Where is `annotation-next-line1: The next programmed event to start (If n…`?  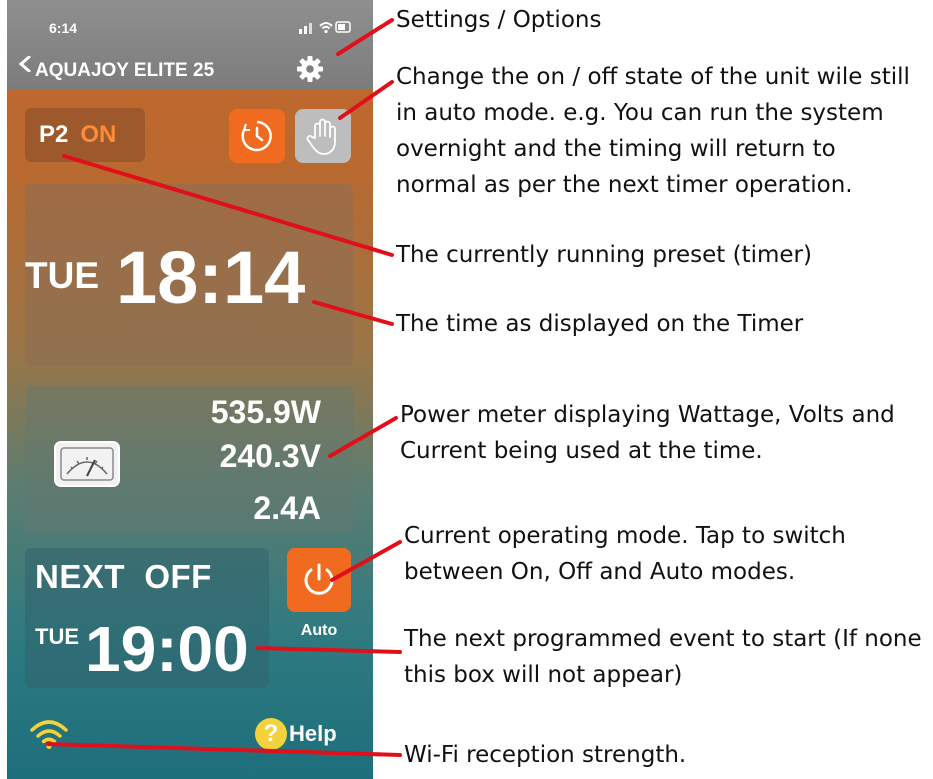
annotation-next-line1: The next programmed event to start (If n… is located at coordinates (663, 639).